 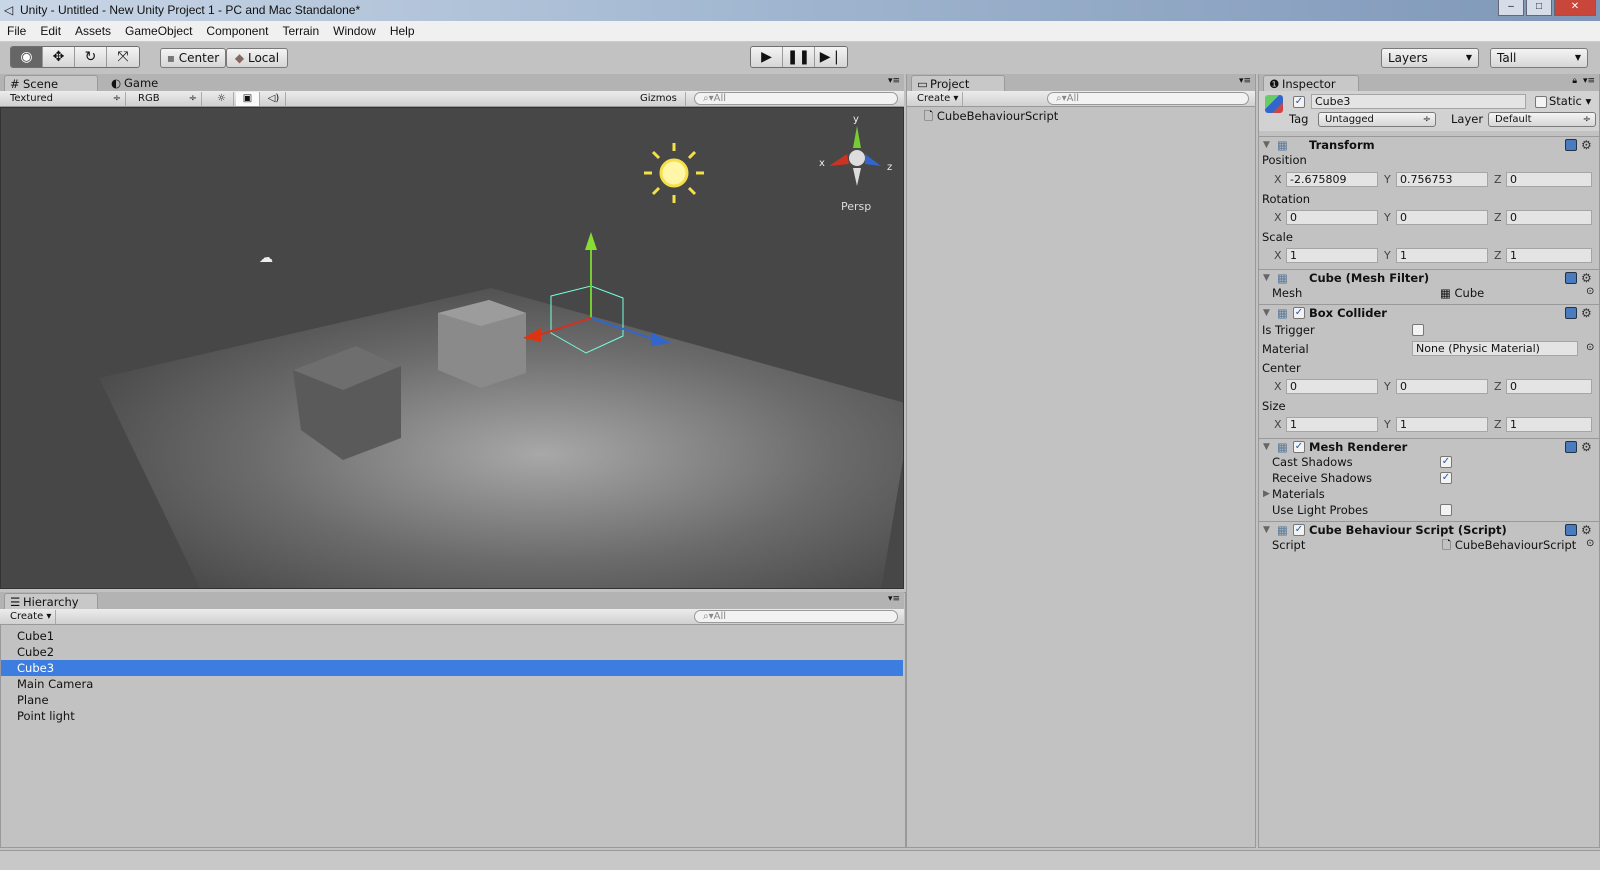 What do you see at coordinates (1549, 386) in the screenshot?
I see `center-z-field: 0` at bounding box center [1549, 386].